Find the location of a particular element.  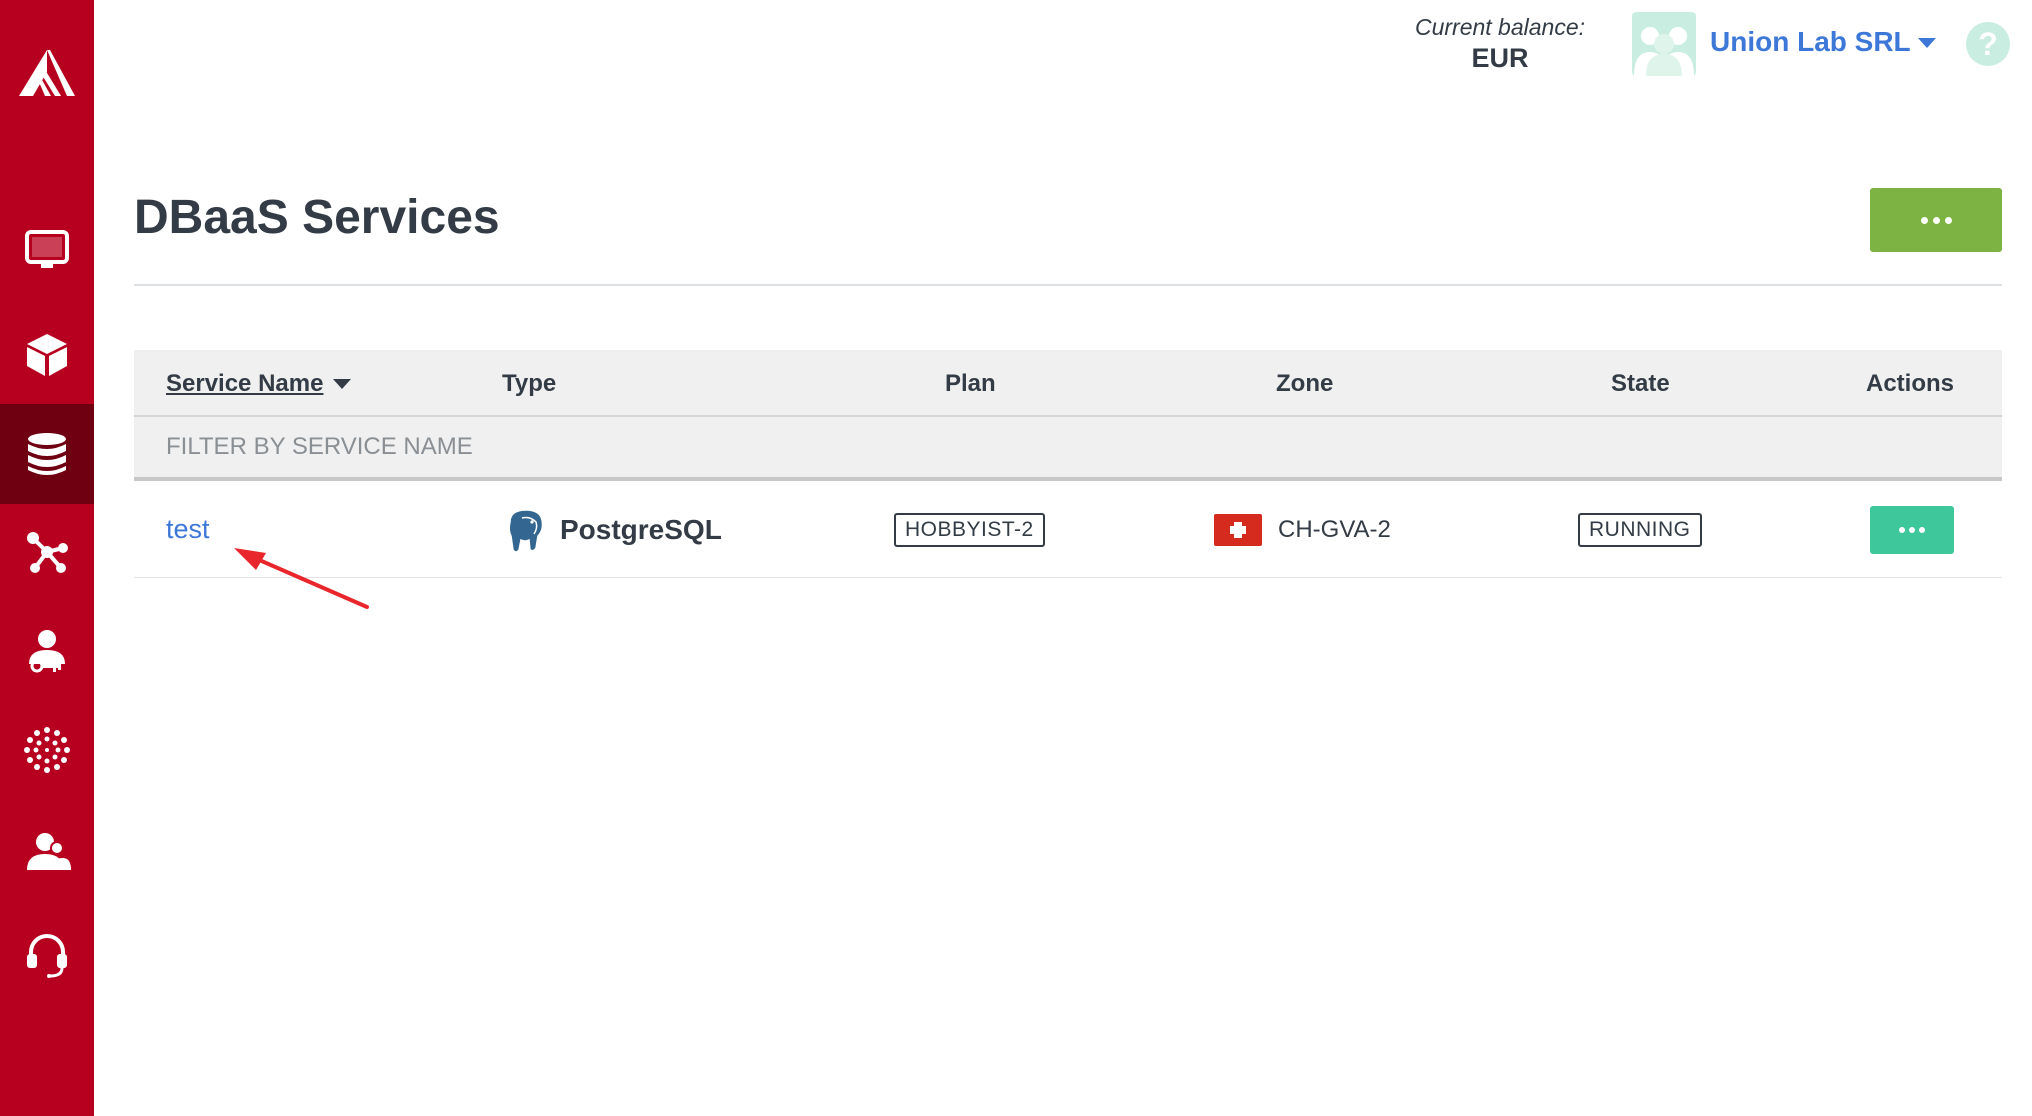

dots-circle-icon is located at coordinates (47, 750).